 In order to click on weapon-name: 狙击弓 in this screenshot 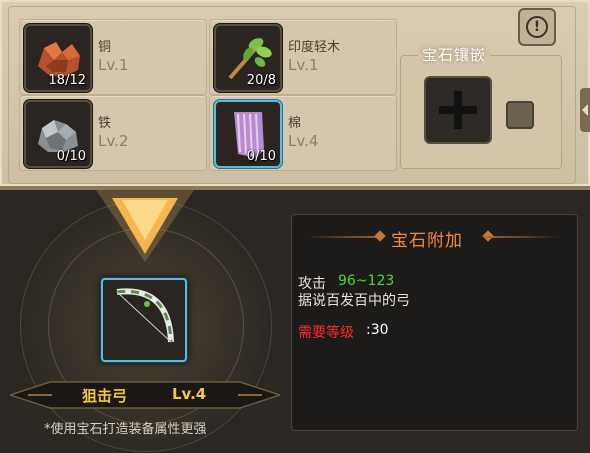, I will do `click(105, 396)`.